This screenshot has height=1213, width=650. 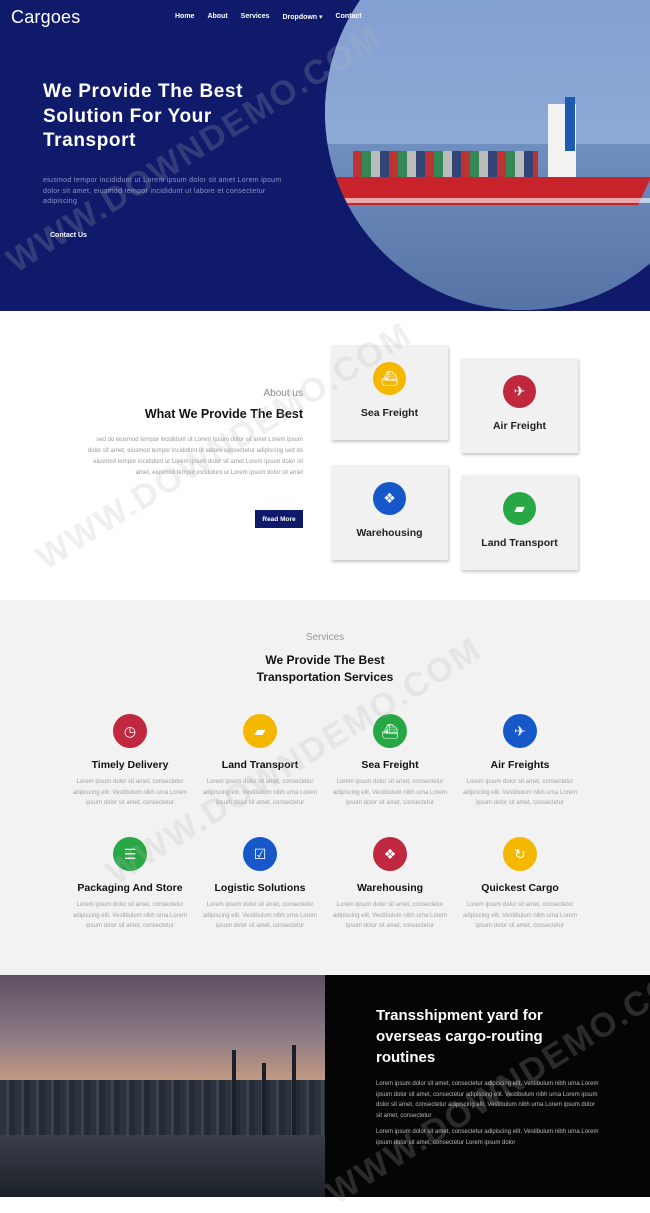 What do you see at coordinates (520, 765) in the screenshot?
I see `service-name: Air Freights` at bounding box center [520, 765].